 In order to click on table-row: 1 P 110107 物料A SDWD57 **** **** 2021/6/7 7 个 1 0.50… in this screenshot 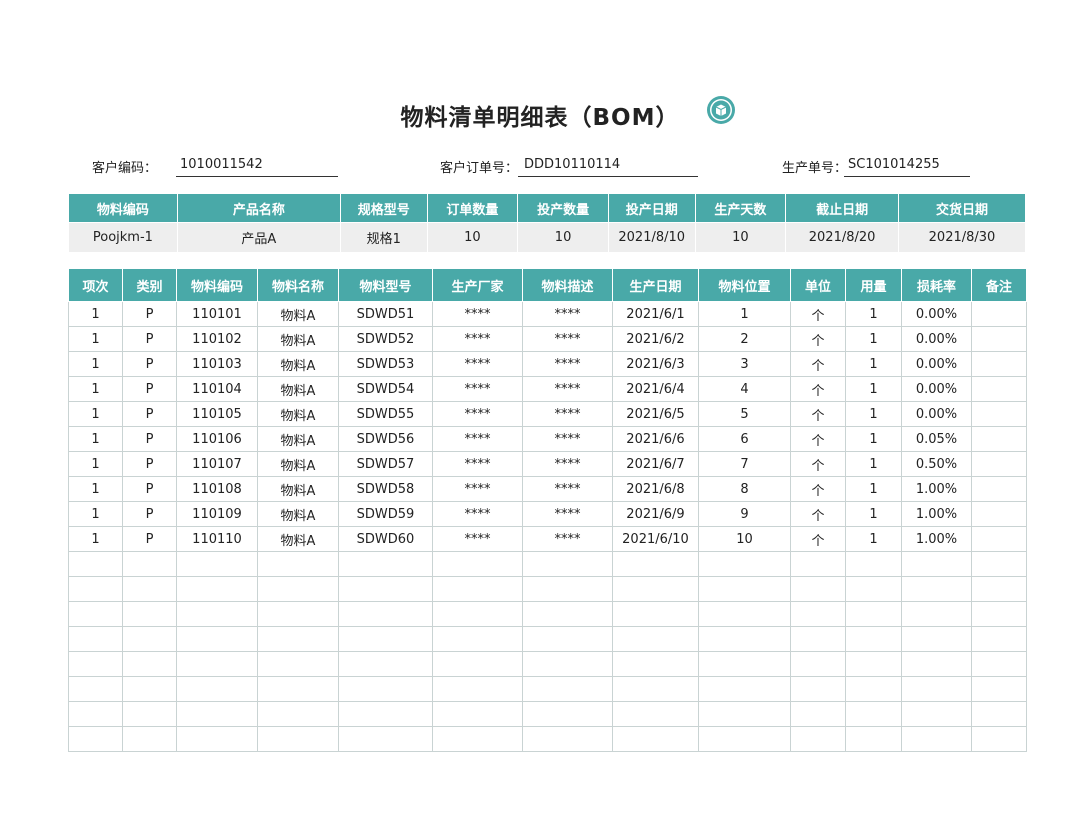, I will do `click(547, 464)`.